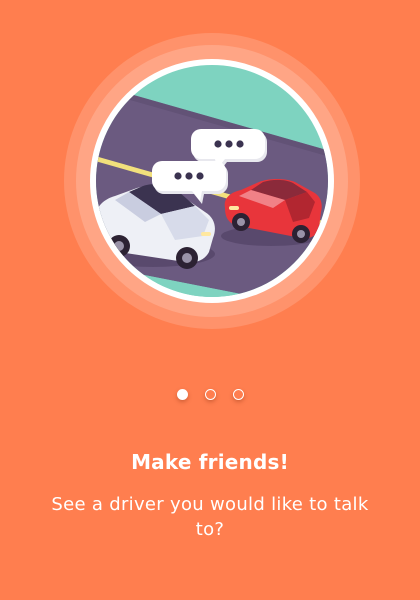 This screenshot has width=420, height=600. What do you see at coordinates (210, 517) in the screenshot?
I see `onboarding-subtitle: See a driver you would like to talk to?` at bounding box center [210, 517].